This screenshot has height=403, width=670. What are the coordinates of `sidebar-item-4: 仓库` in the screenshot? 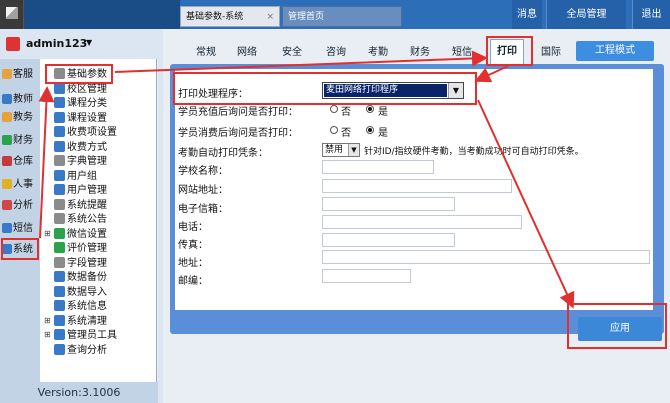 It's located at (21, 162).